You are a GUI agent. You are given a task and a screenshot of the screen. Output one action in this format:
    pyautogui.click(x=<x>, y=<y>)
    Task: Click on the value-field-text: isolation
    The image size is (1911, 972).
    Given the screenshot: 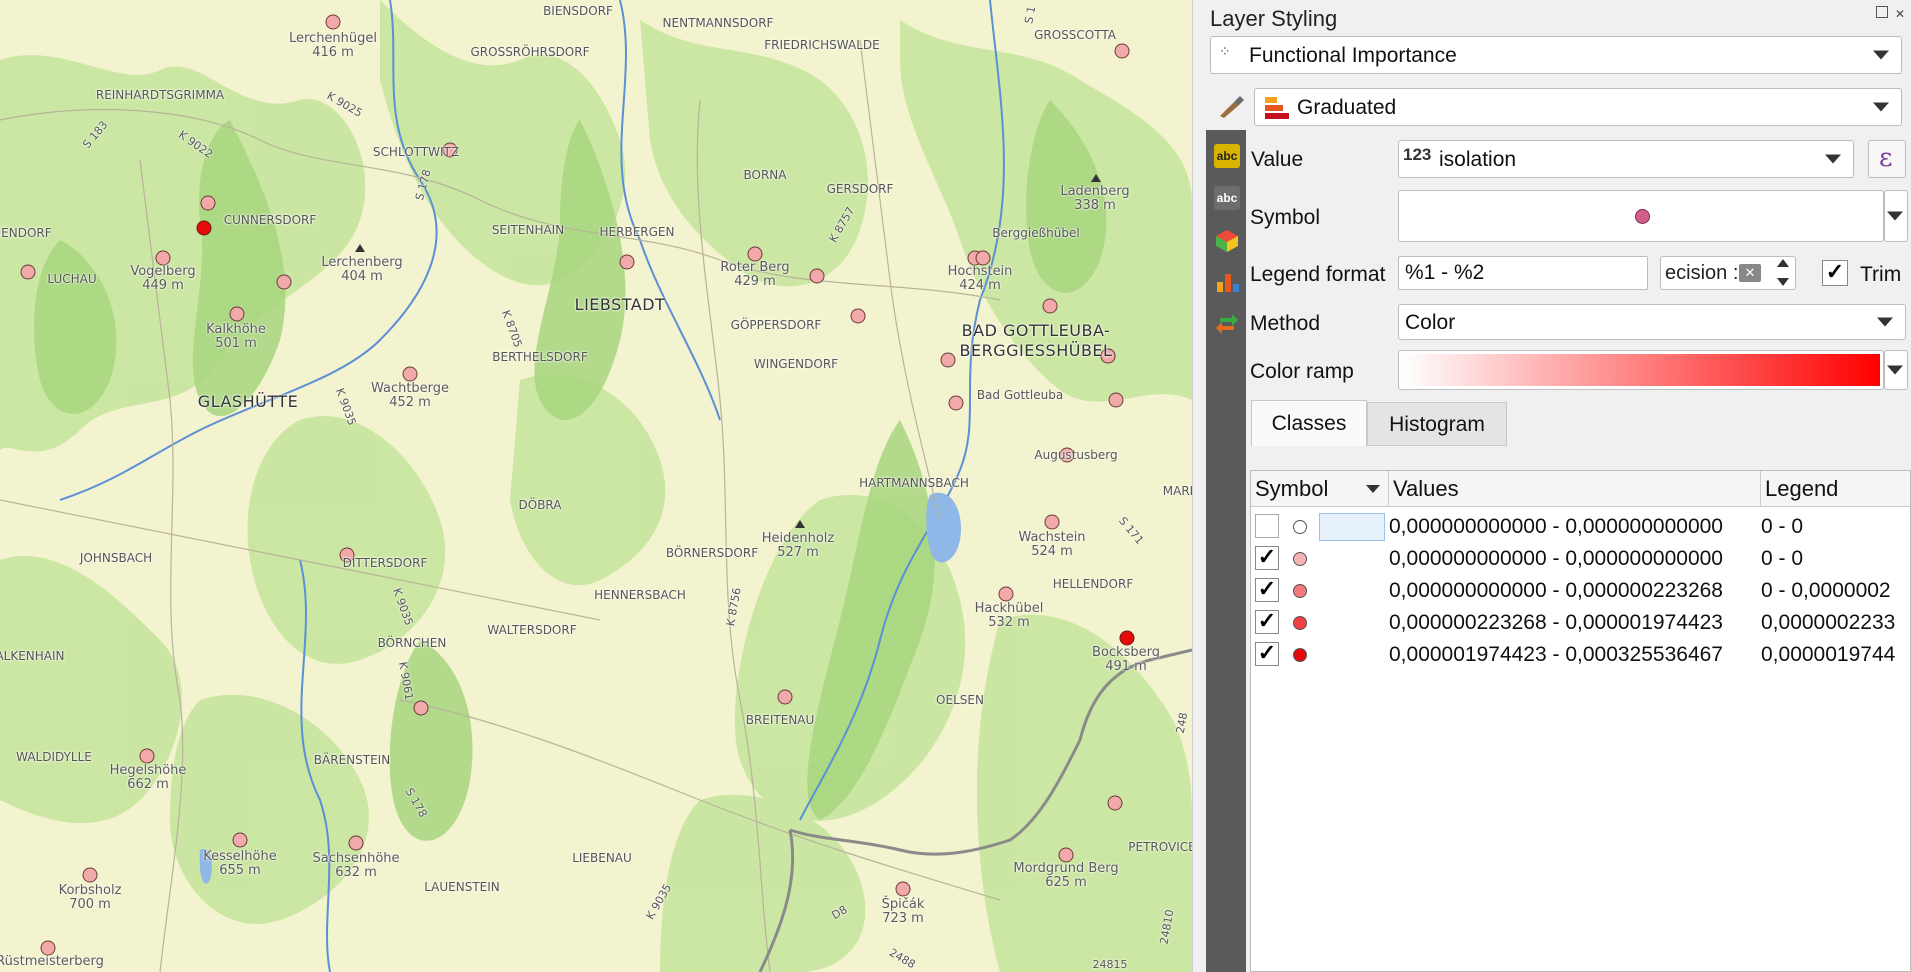 What is the action you would take?
    pyautogui.click(x=1478, y=159)
    